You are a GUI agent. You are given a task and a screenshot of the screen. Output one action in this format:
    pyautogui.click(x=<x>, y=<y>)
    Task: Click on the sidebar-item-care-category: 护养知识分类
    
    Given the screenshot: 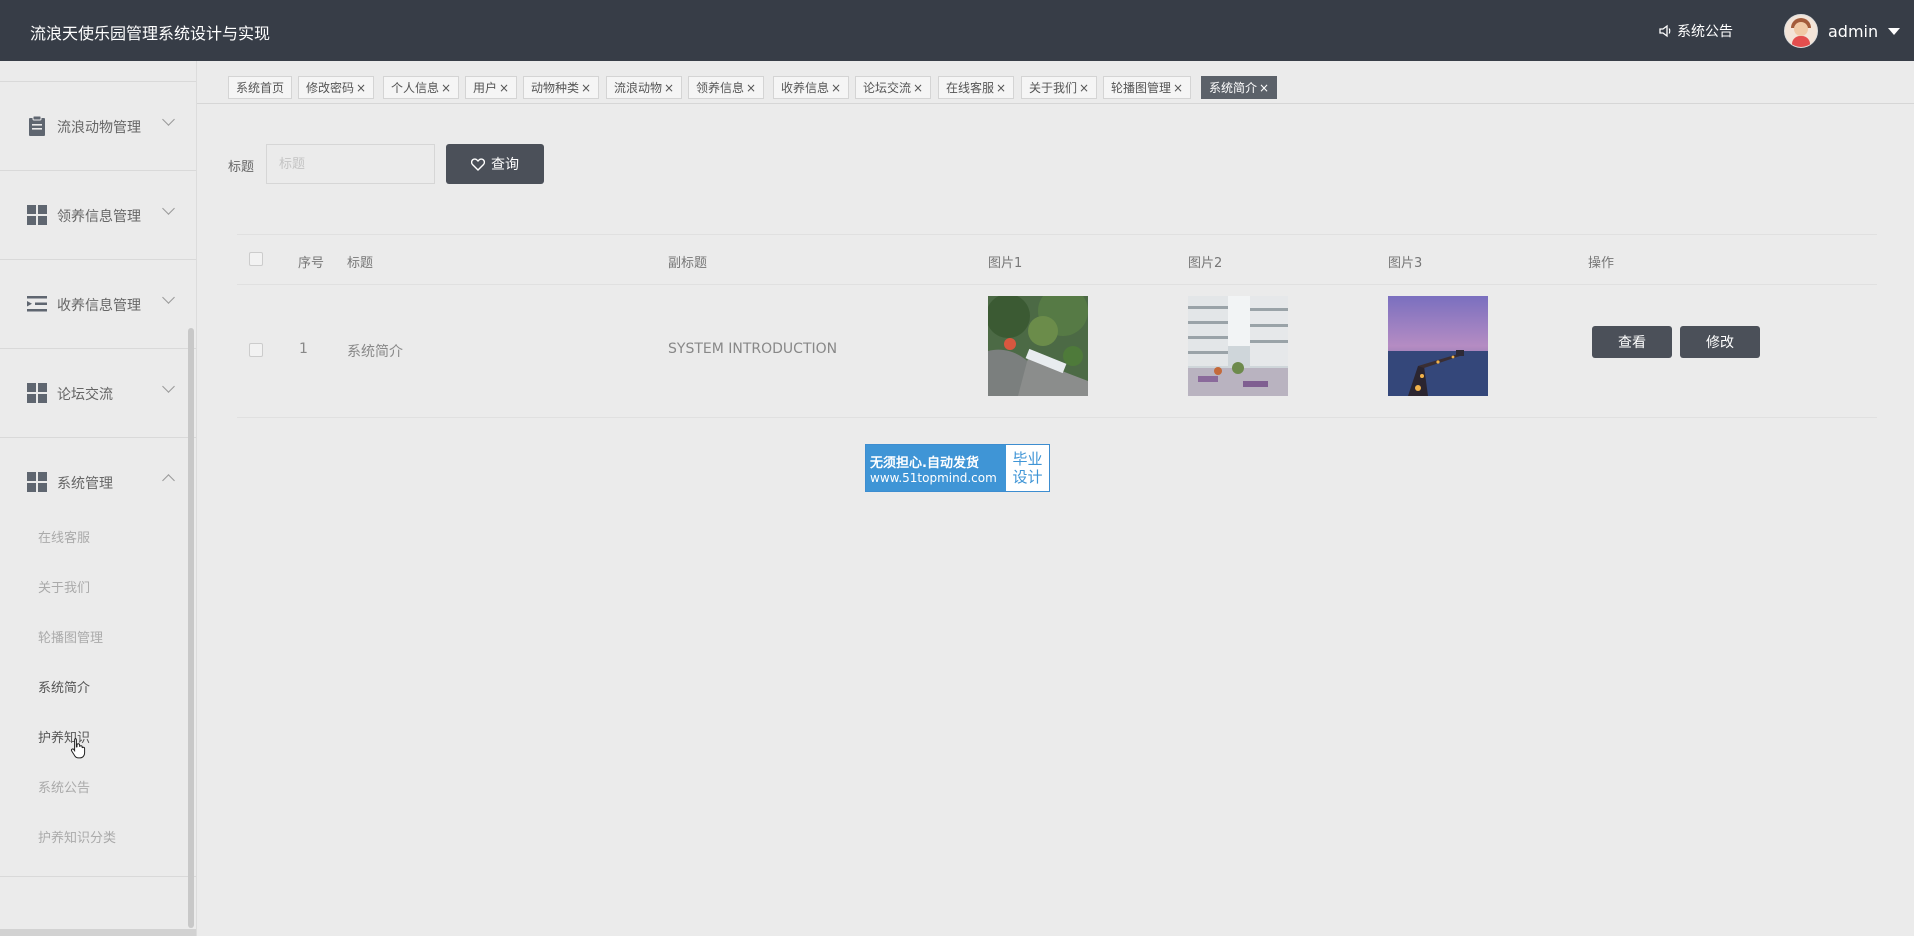 What is the action you would take?
    pyautogui.click(x=77, y=836)
    